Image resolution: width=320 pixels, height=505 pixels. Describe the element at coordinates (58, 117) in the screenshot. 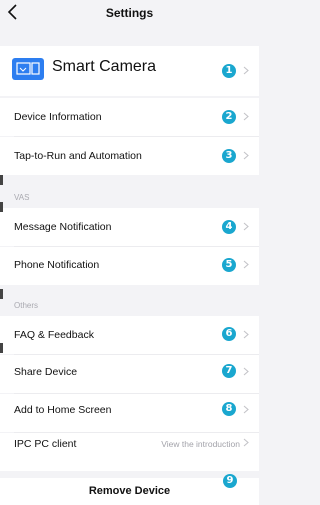

I see `device-information-label: Device Information` at that location.